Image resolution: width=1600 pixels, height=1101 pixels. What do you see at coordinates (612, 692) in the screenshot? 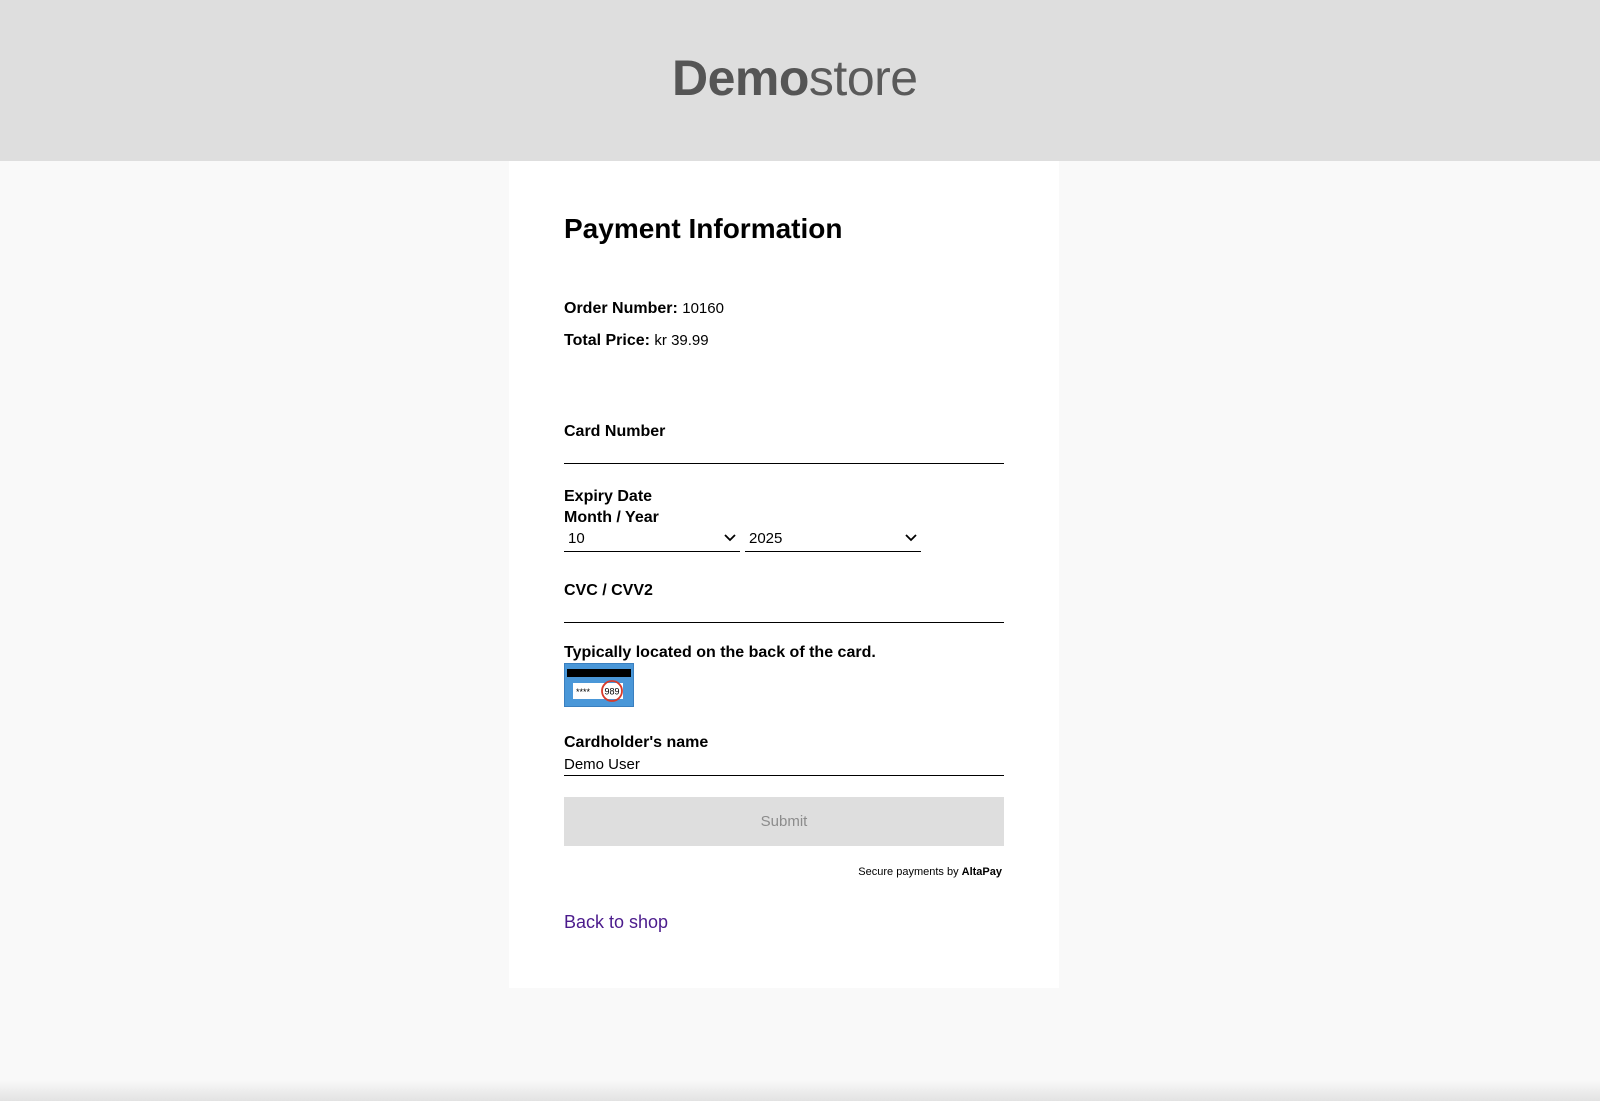
I see `card-example-digits: 989` at bounding box center [612, 692].